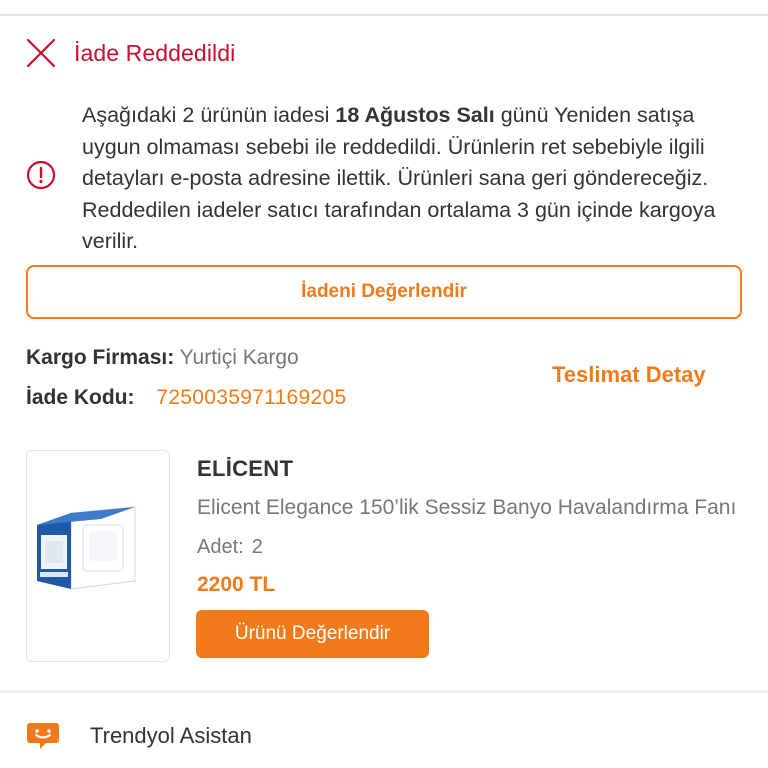 The height and width of the screenshot is (768, 768). What do you see at coordinates (171, 735) in the screenshot?
I see `assistant-label: Trendyol Asistan` at bounding box center [171, 735].